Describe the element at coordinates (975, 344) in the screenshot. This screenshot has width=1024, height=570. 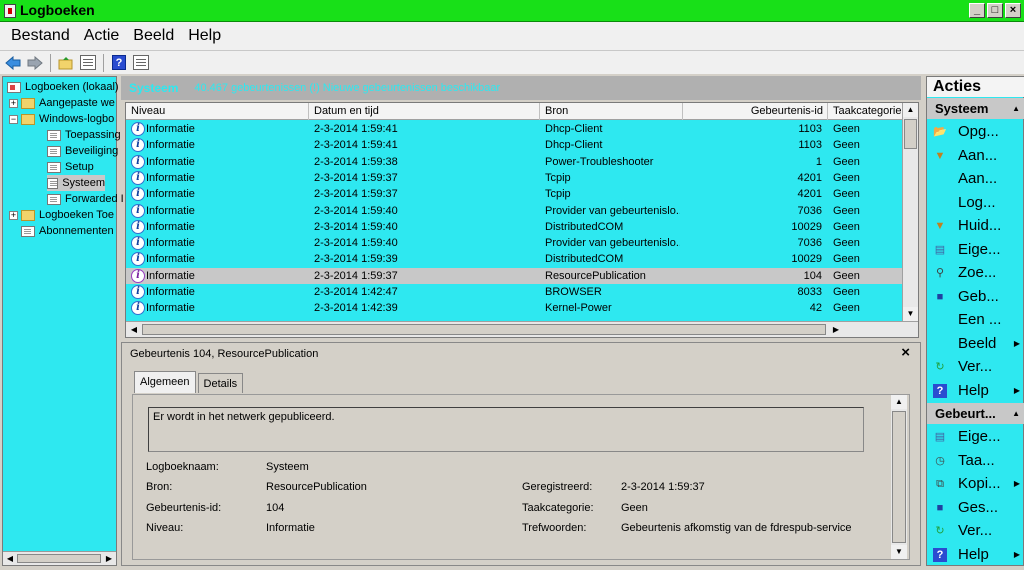
I see `action-item: Beeld ▶` at that location.